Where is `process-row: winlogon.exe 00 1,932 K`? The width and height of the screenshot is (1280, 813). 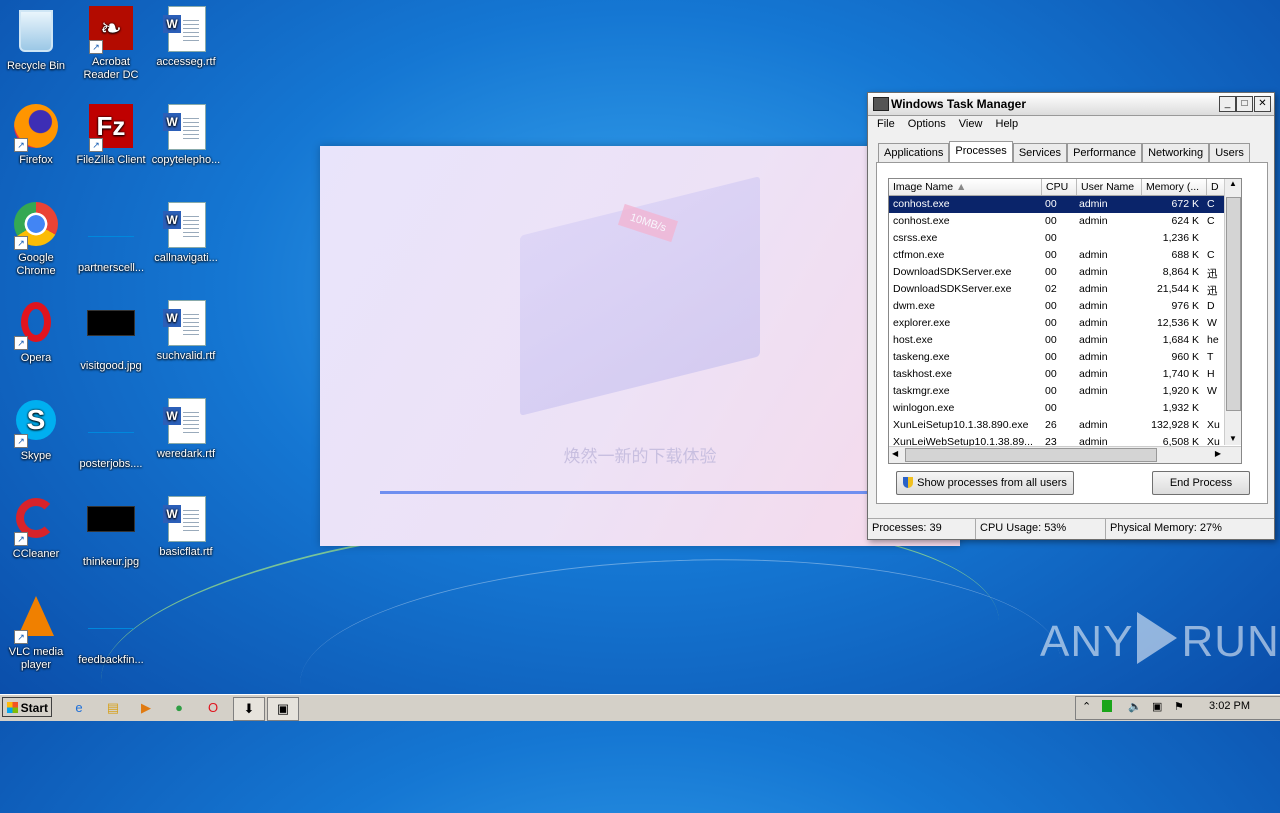 process-row: winlogon.exe 00 1,932 K is located at coordinates (1065, 408).